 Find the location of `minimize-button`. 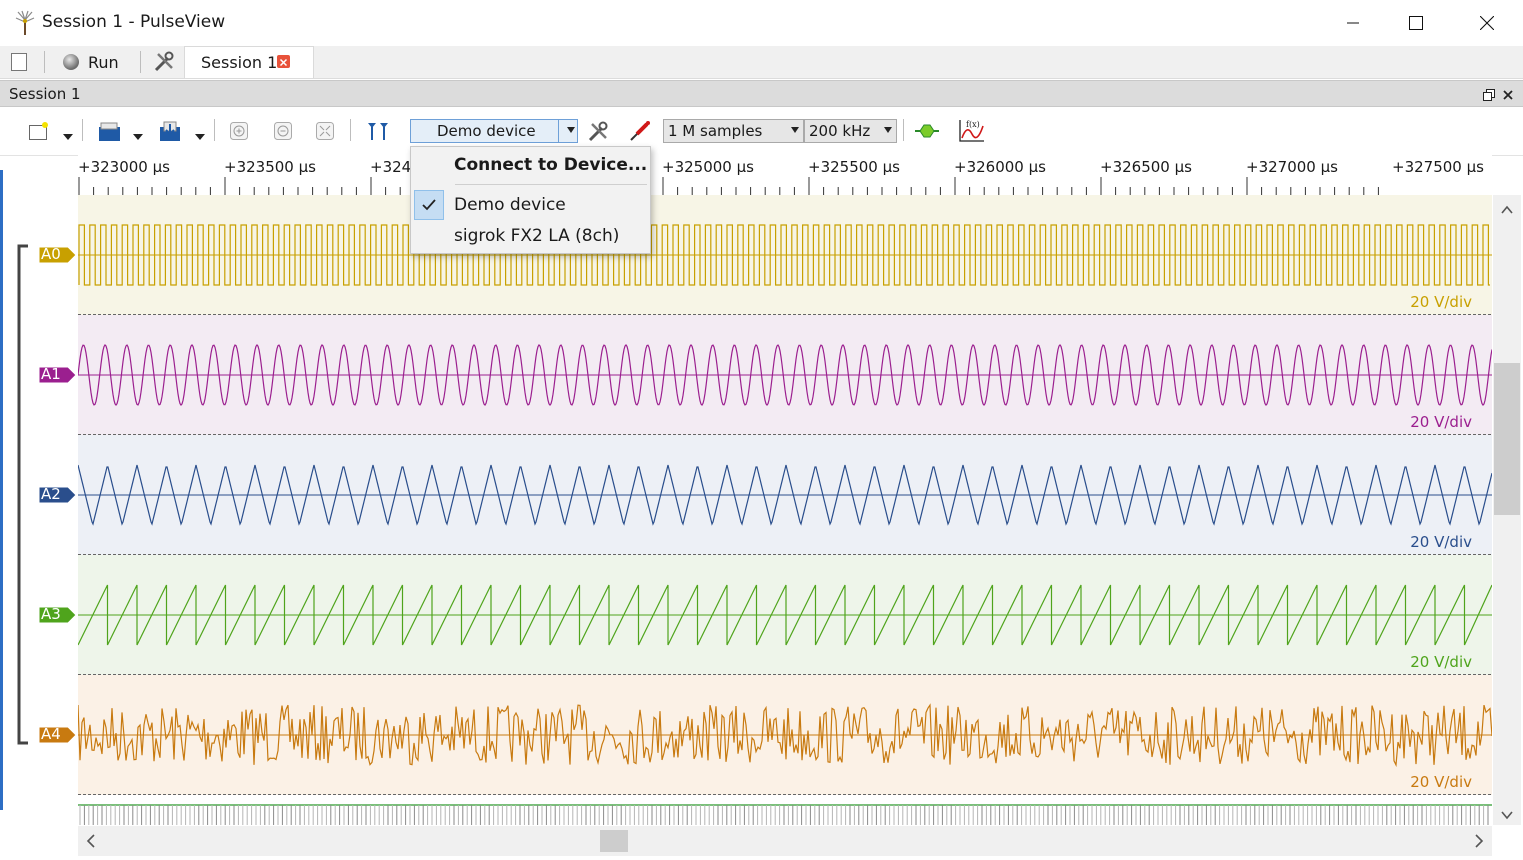

minimize-button is located at coordinates (1353, 23).